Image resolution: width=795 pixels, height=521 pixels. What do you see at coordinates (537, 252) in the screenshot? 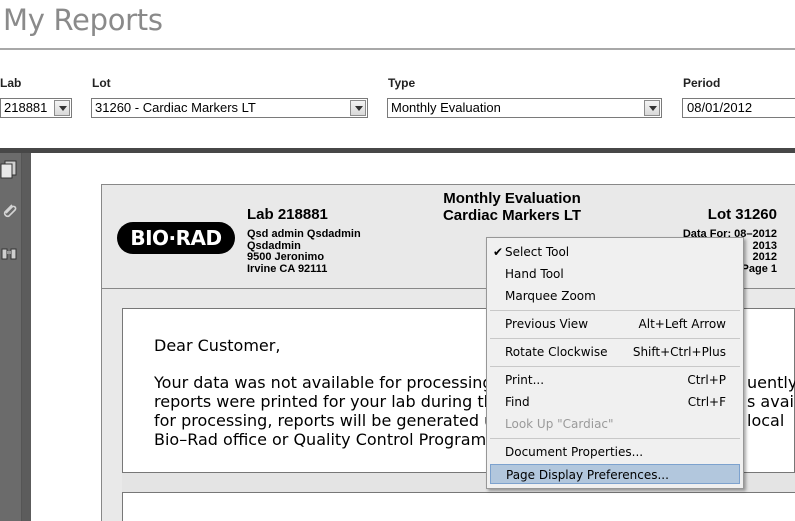
I see `menu-item-label: Select Tool` at bounding box center [537, 252].